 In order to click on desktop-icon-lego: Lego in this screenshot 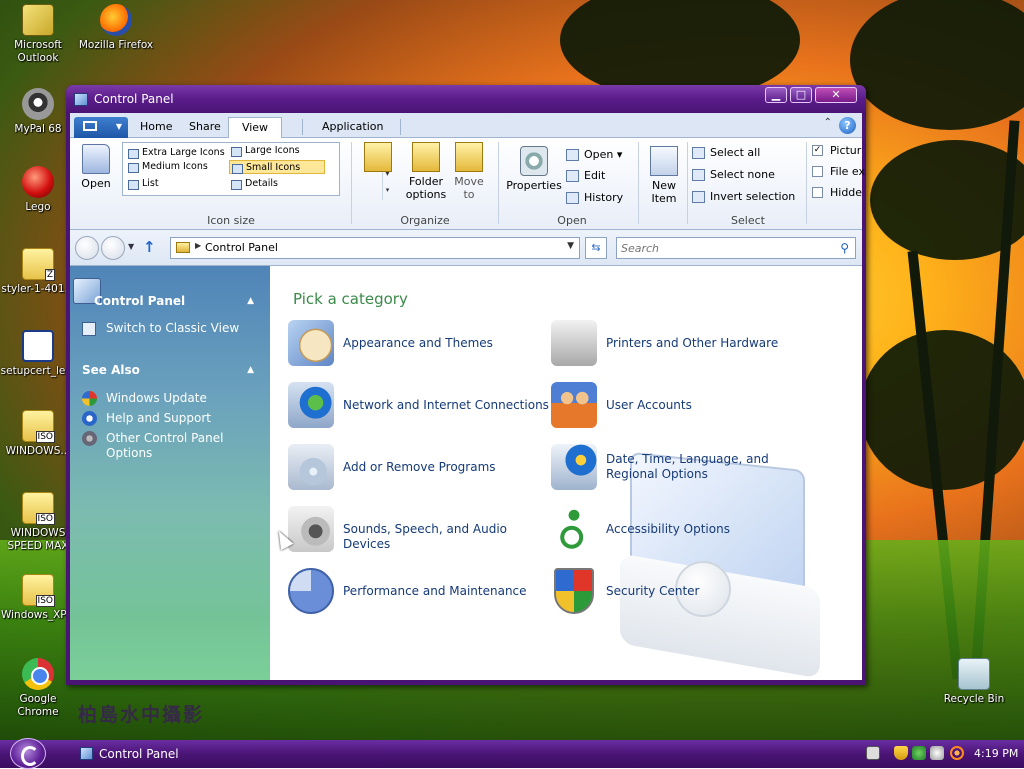, I will do `click(38, 190)`.